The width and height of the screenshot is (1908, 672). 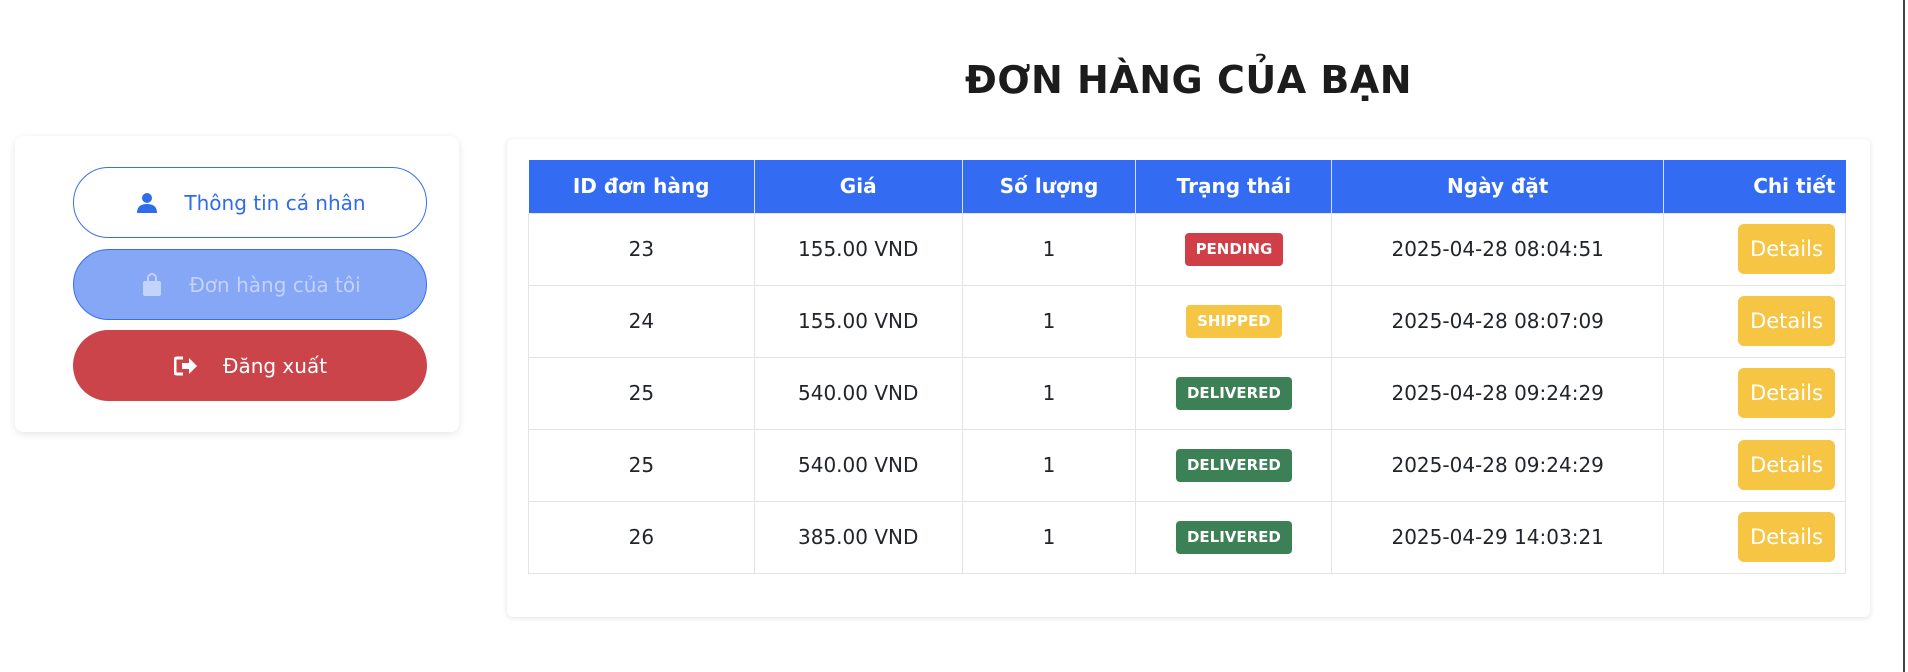 What do you see at coordinates (152, 285) in the screenshot?
I see `shopping-bag-icon` at bounding box center [152, 285].